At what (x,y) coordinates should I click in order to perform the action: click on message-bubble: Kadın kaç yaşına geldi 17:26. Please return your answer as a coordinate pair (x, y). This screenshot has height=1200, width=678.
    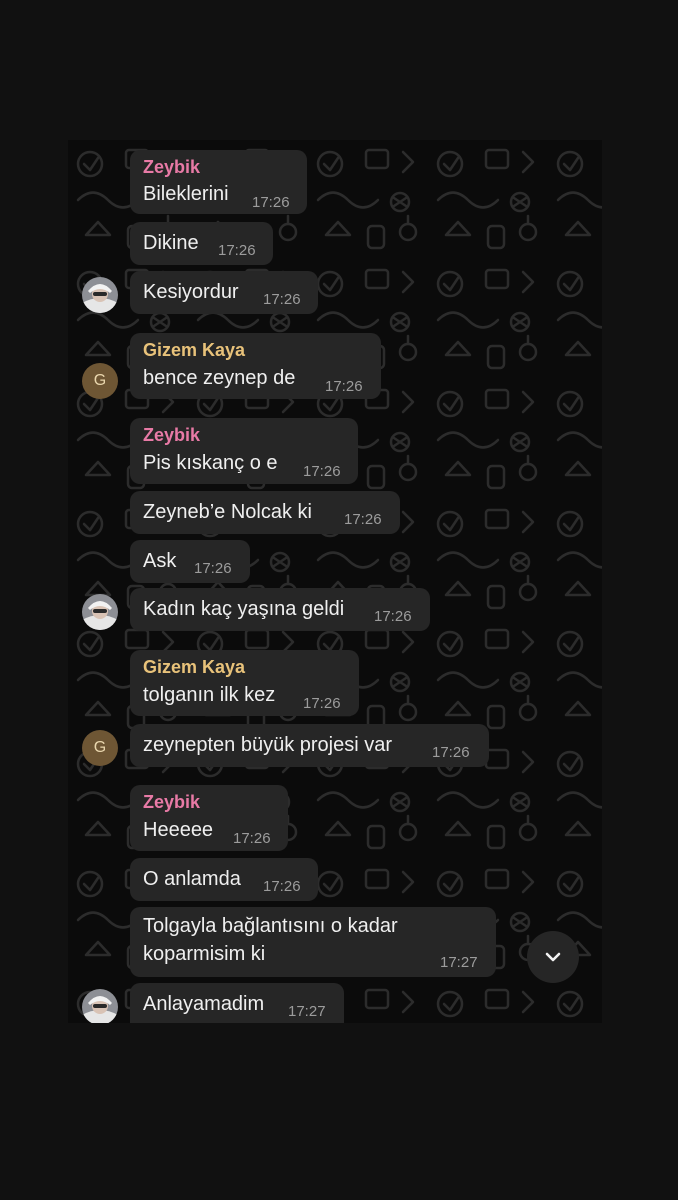
    Looking at the image, I should click on (280, 609).